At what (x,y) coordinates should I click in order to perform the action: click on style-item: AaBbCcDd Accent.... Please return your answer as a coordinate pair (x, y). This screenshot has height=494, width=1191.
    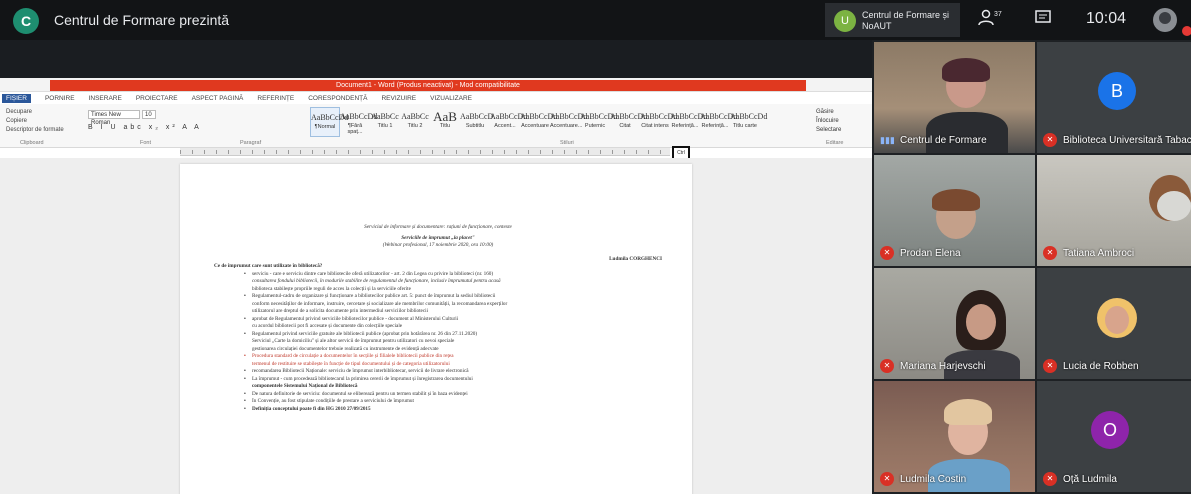
    Looking at the image, I should click on (508, 122).